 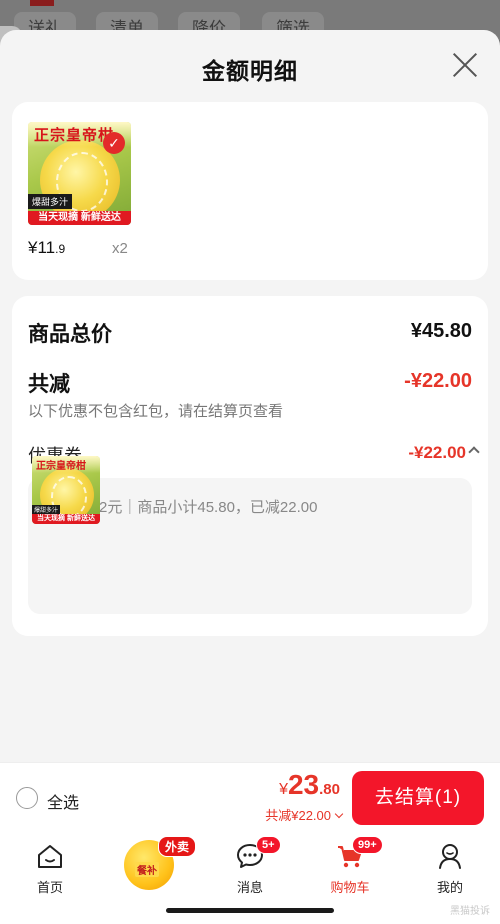 What do you see at coordinates (418, 798) in the screenshot?
I see `checkout-button: 去结算(1)` at bounding box center [418, 798].